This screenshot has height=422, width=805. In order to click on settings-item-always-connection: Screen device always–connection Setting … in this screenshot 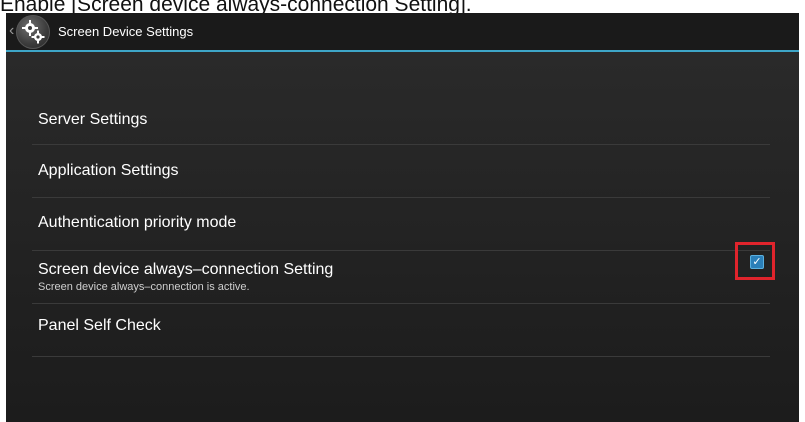, I will do `click(401, 277)`.